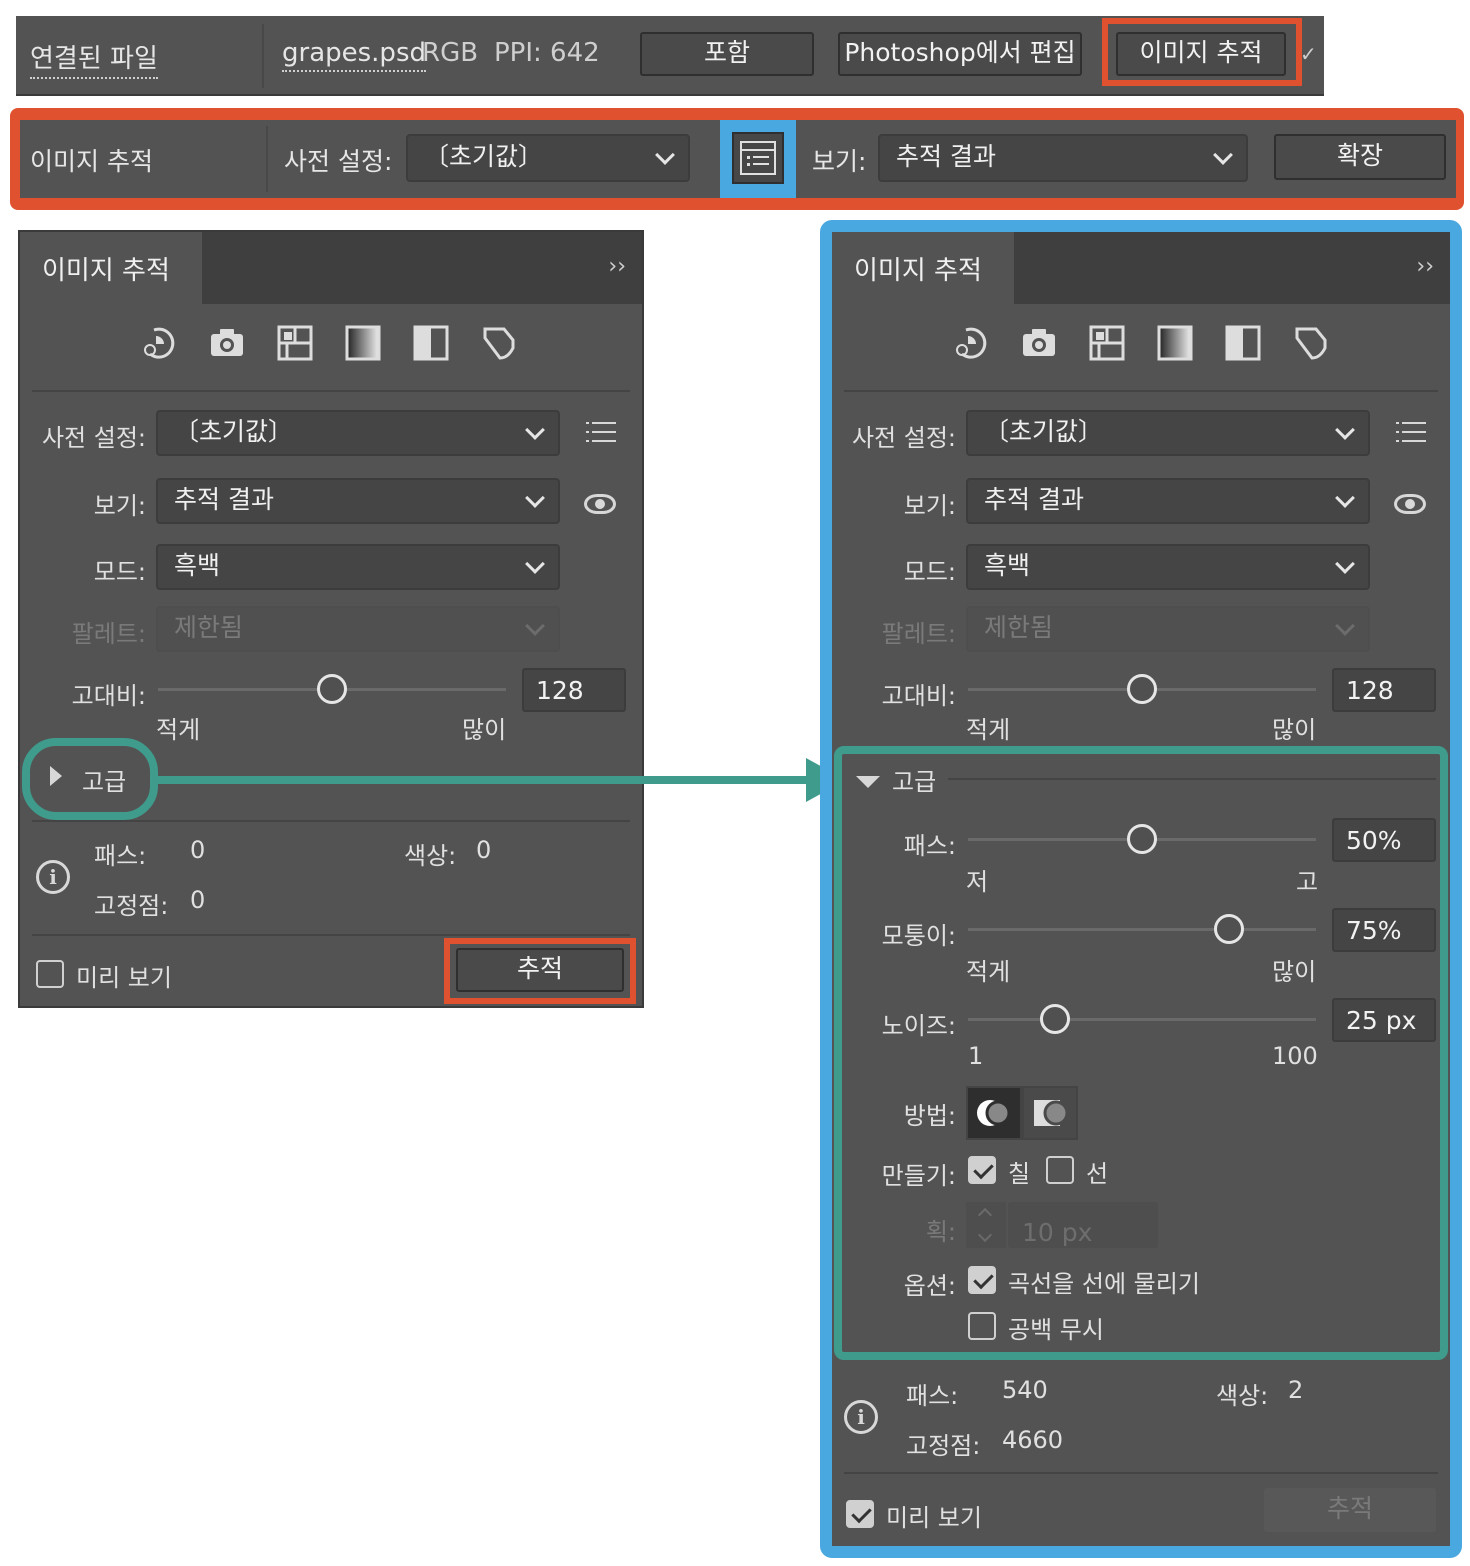  I want to click on chevron-up-icon, so click(985, 1215).